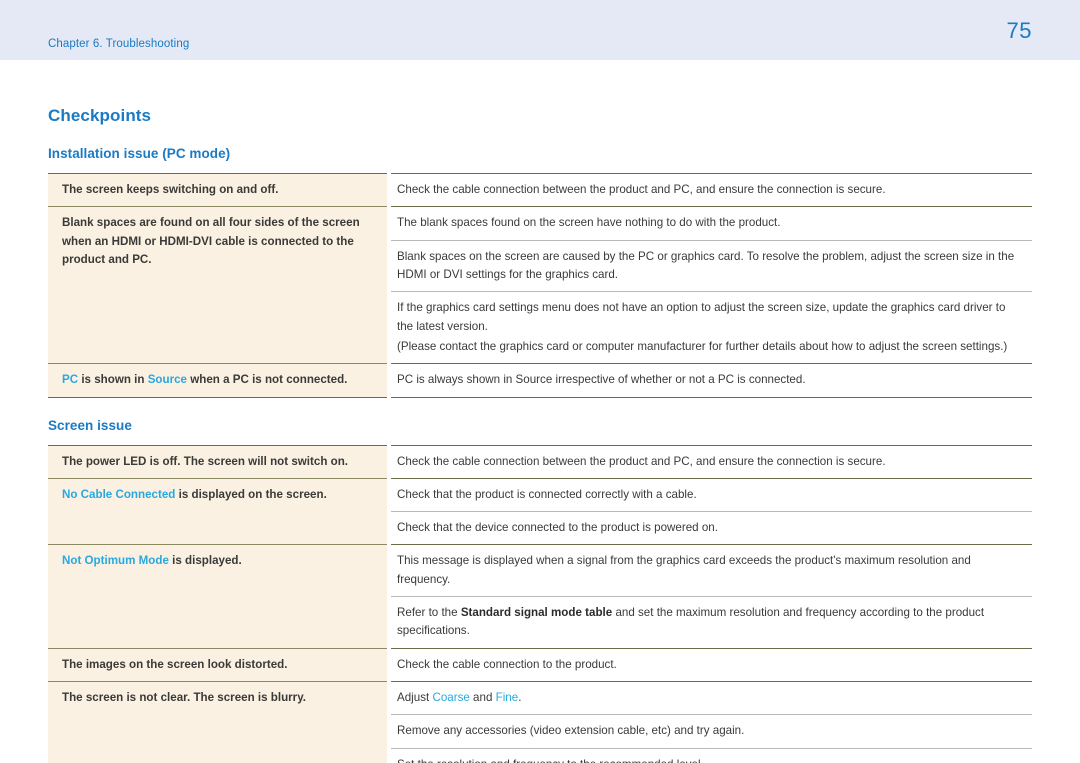  I want to click on text-run: is displayed on the screen., so click(251, 494).